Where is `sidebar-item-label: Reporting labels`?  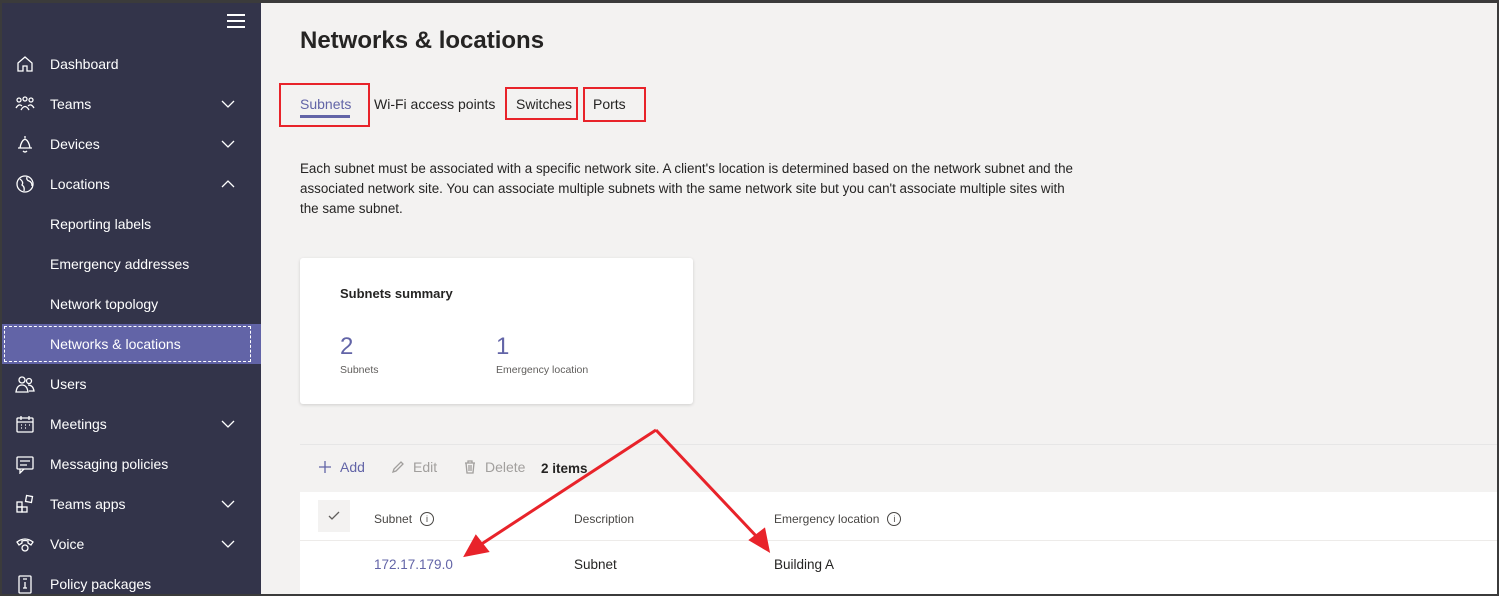
sidebar-item-label: Reporting labels is located at coordinates (101, 224).